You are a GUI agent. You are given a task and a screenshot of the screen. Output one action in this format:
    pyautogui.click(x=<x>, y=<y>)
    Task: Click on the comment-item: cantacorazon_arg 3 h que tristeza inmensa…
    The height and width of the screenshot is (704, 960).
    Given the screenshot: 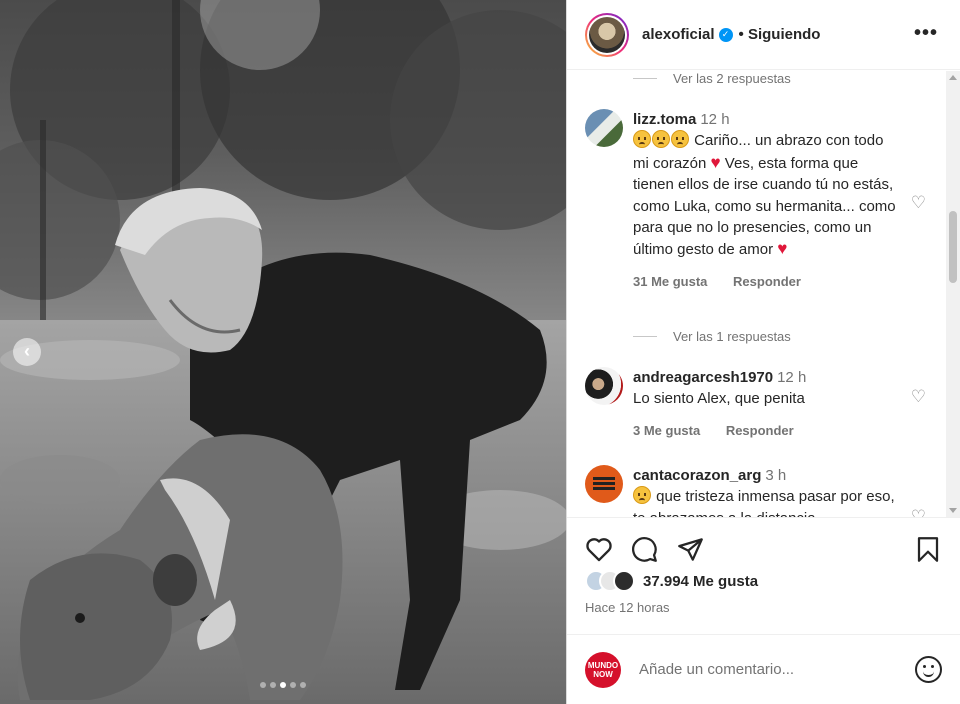 What is the action you would take?
    pyautogui.click(x=765, y=491)
    